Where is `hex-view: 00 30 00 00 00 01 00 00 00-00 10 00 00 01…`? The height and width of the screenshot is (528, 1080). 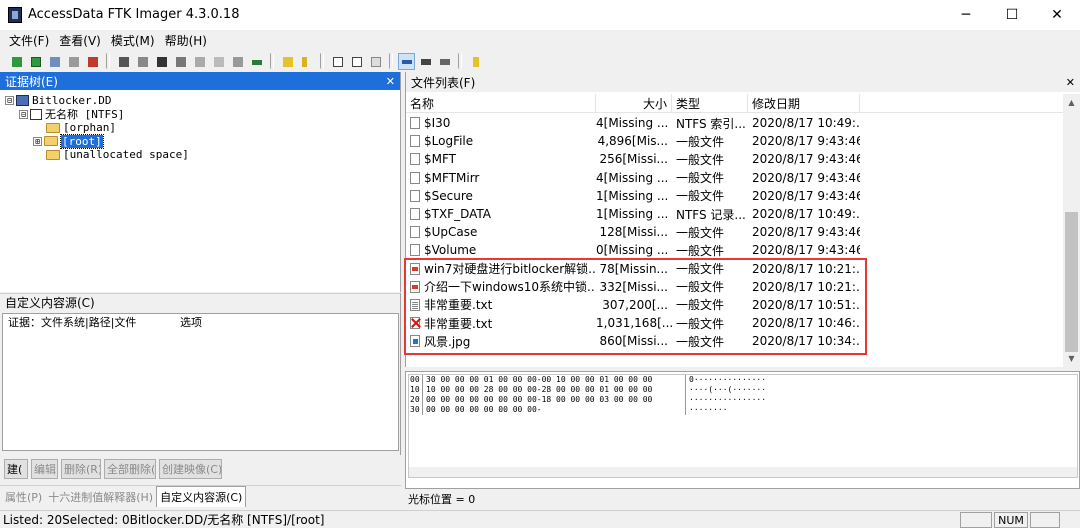
hex-view: 00 30 00 00 00 01 00 00 00-00 10 00 00 01… is located at coordinates (743, 426).